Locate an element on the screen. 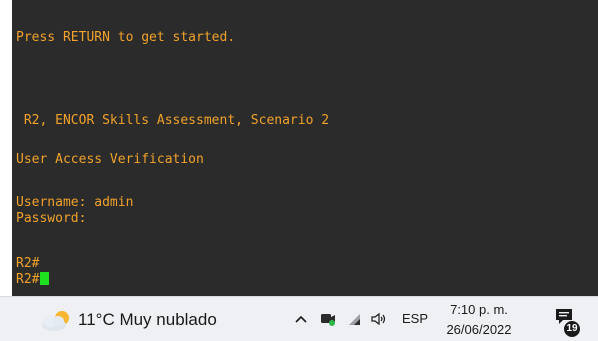 This screenshot has width=598, height=341. terminal-line: User Access Verification is located at coordinates (110, 159).